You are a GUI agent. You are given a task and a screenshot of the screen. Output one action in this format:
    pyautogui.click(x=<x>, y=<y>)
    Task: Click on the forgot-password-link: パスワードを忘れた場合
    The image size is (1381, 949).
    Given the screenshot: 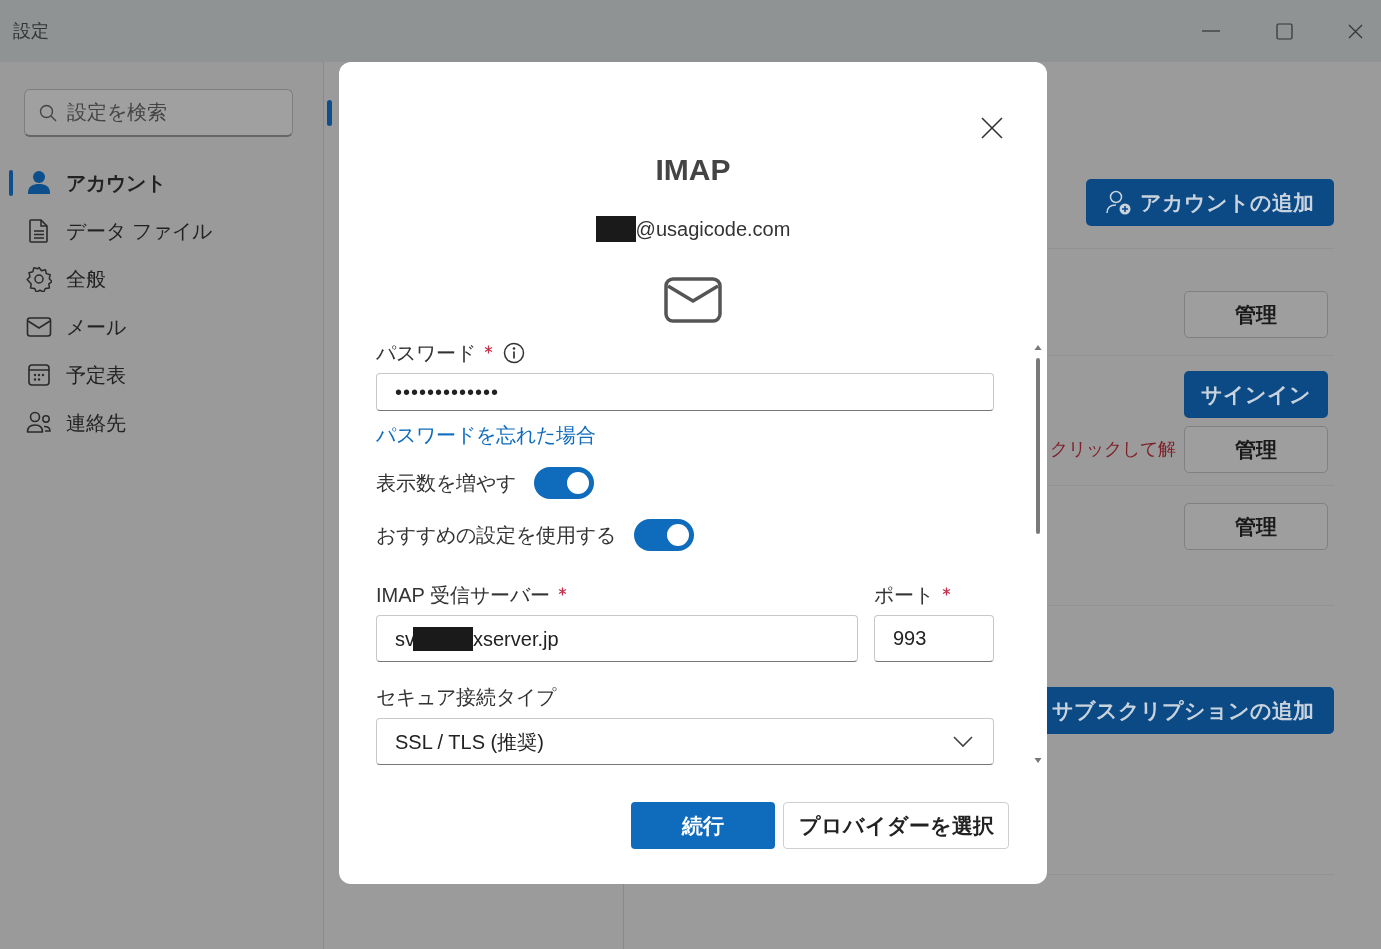 What is the action you would take?
    pyautogui.click(x=486, y=435)
    